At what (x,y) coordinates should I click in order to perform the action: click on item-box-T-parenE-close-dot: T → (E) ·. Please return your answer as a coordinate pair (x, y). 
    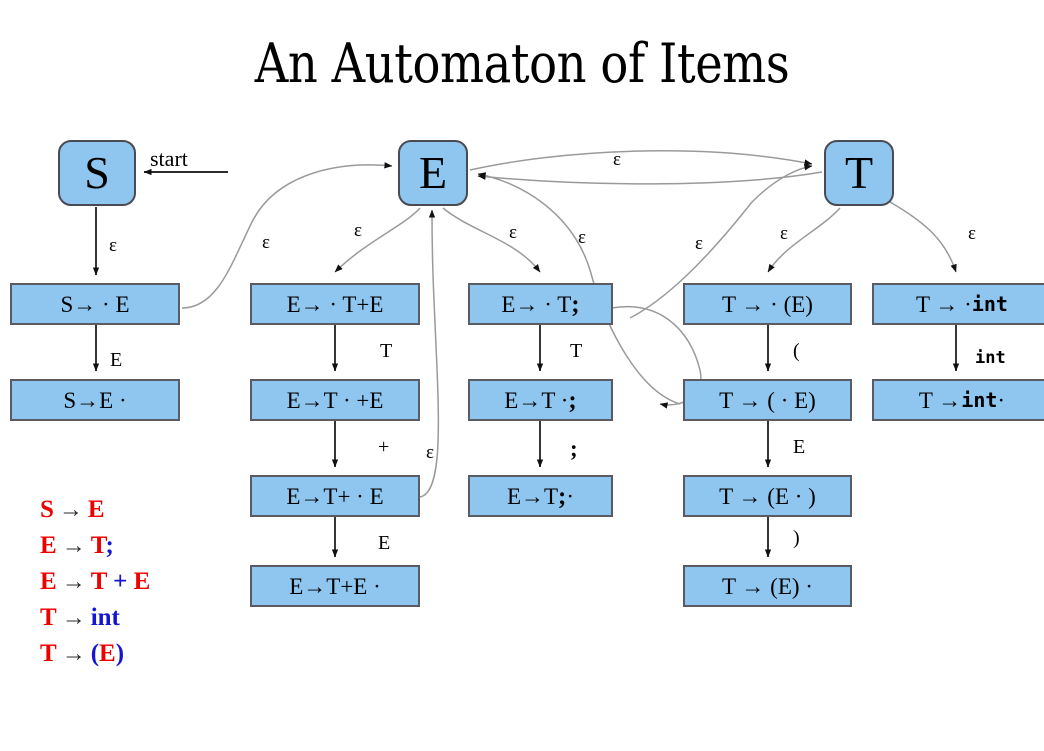
    Looking at the image, I should click on (767, 586).